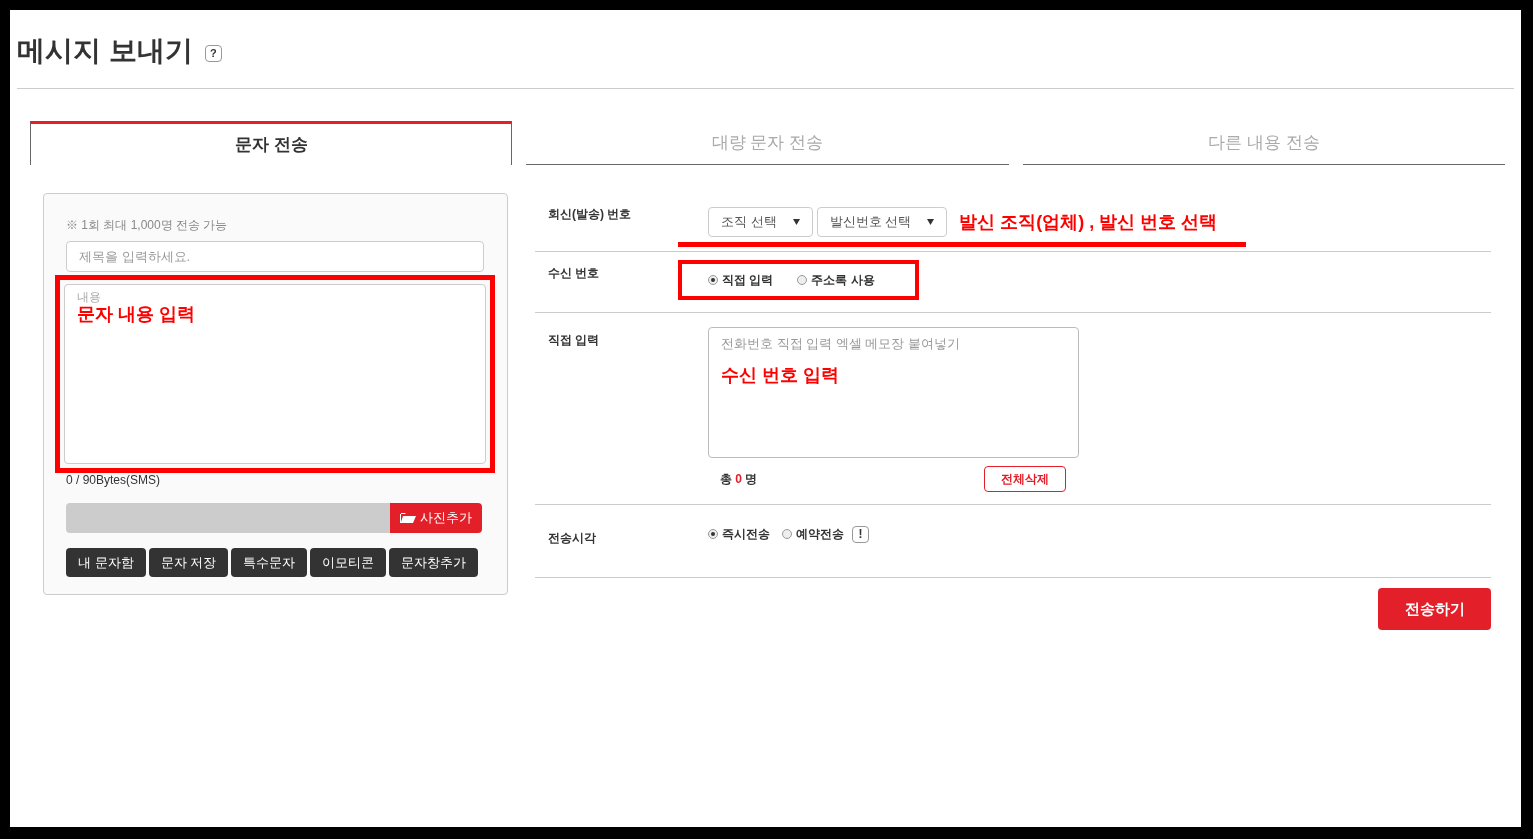 Image resolution: width=1533 pixels, height=839 pixels. Describe the element at coordinates (436, 518) in the screenshot. I see `add-photo-button: 사진추가` at that location.